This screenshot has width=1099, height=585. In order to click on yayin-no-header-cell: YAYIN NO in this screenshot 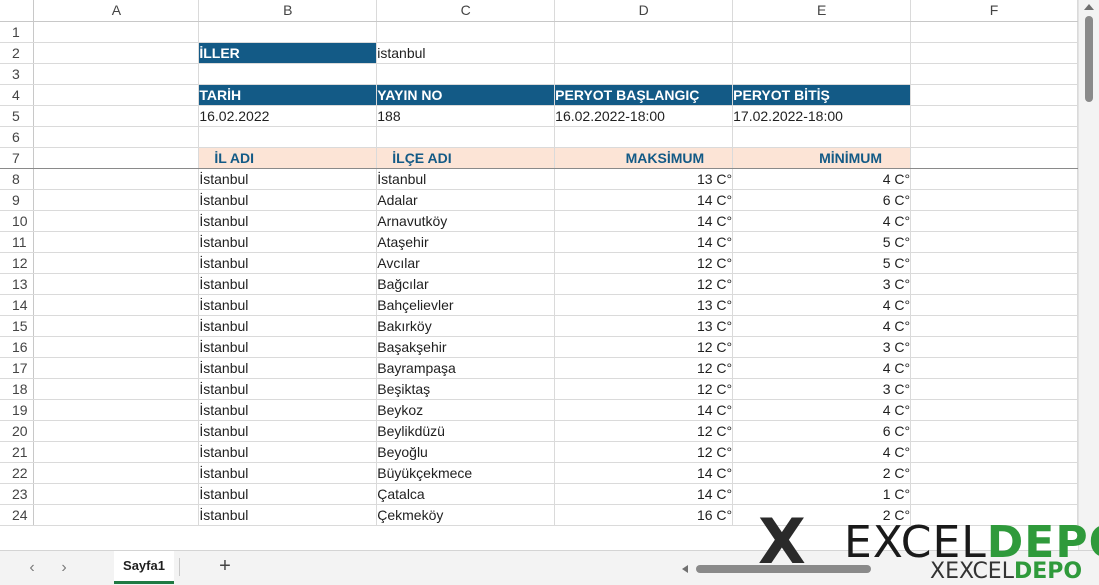, I will do `click(466, 95)`.